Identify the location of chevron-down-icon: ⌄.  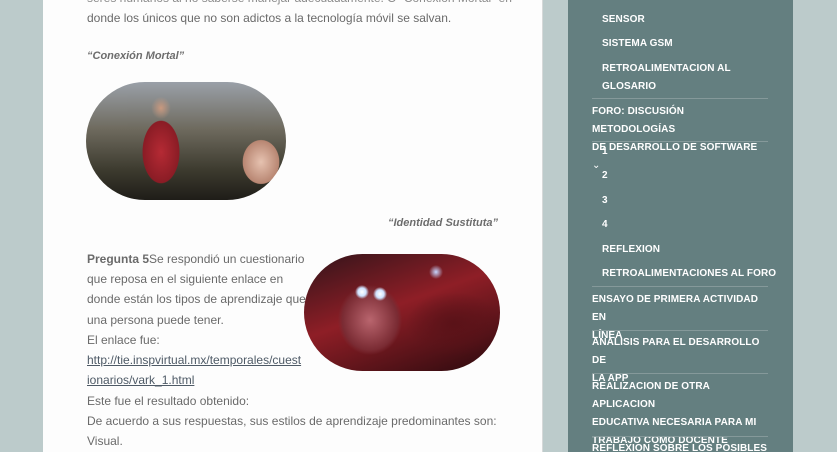
(596, 165).